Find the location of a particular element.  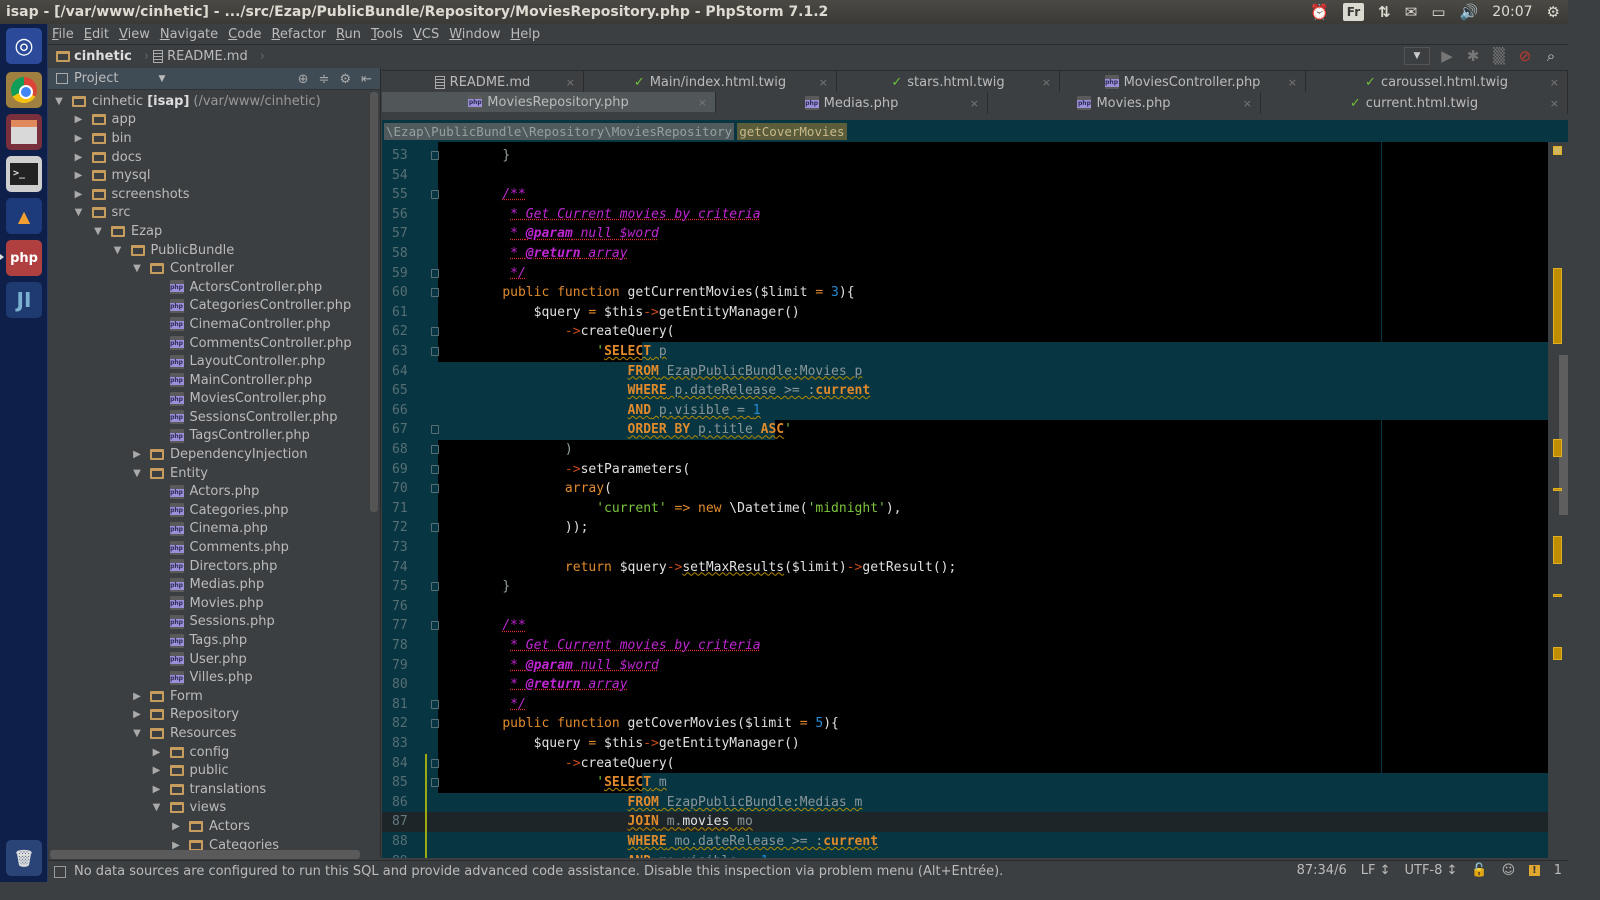

tree-folder-item: ▶ public is located at coordinates (208, 770).